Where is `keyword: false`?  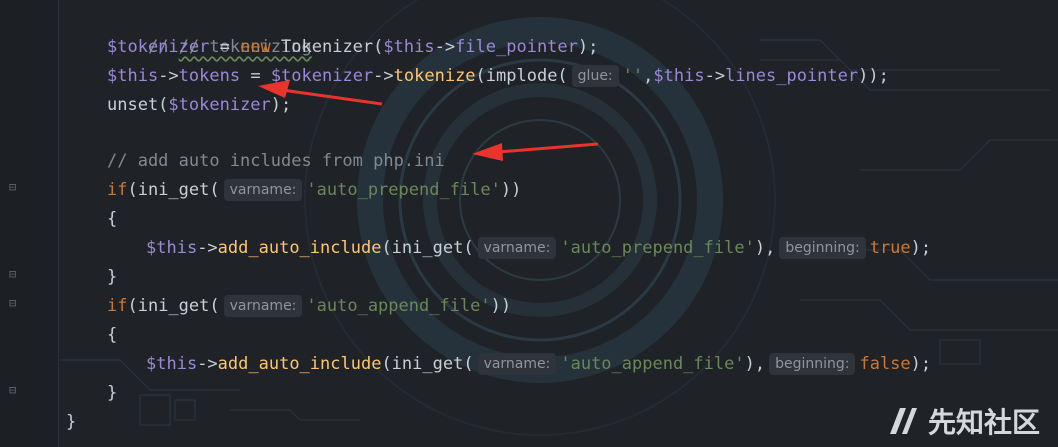 keyword: false is located at coordinates (885, 364).